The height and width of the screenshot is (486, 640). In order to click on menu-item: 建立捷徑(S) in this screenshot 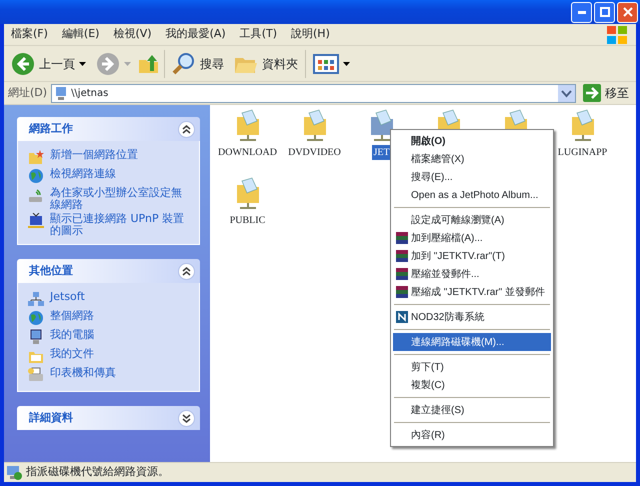, I will do `click(472, 410)`.